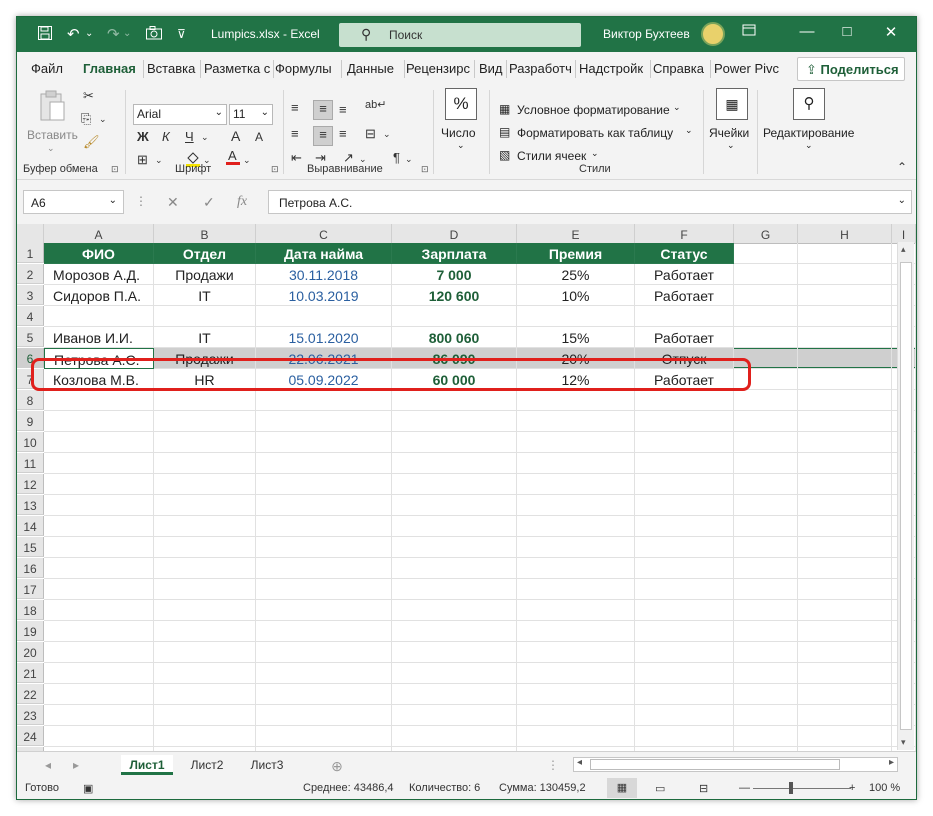  I want to click on merge-dropdown-icon: ⌄, so click(387, 134).